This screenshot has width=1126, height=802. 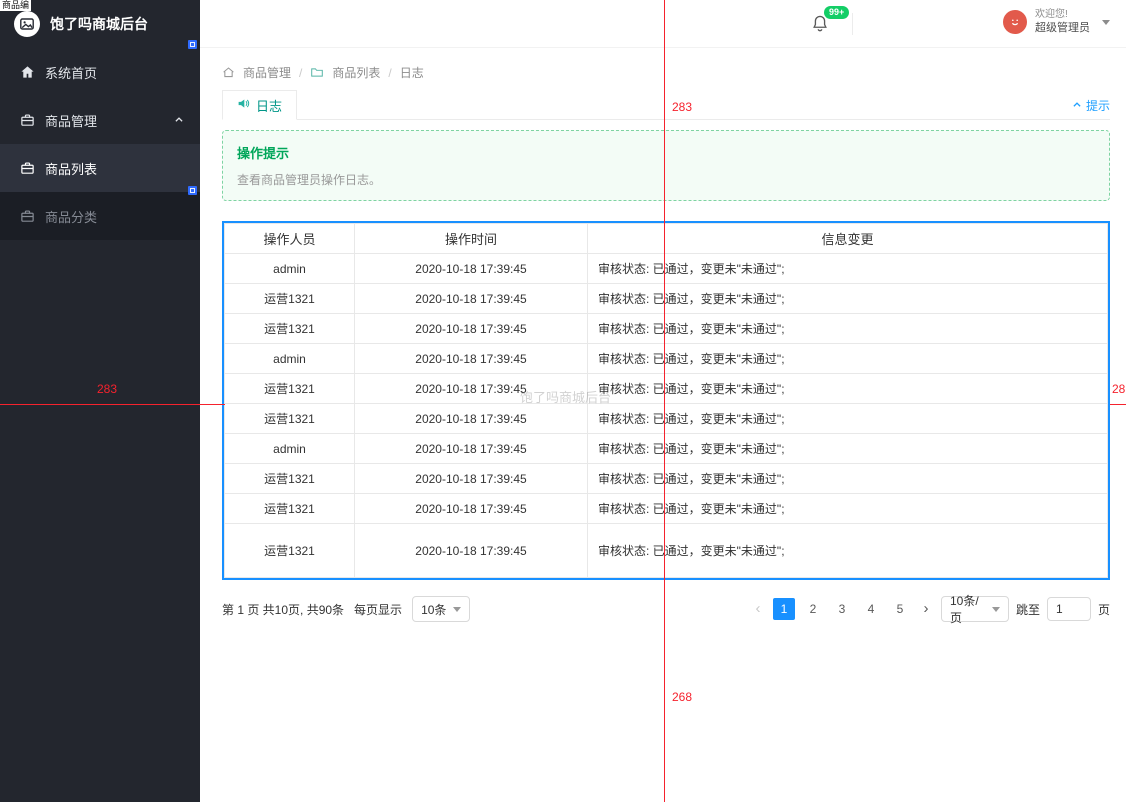 What do you see at coordinates (100, 168) in the screenshot?
I see `sidebar-item-goods-list: 商品列表` at bounding box center [100, 168].